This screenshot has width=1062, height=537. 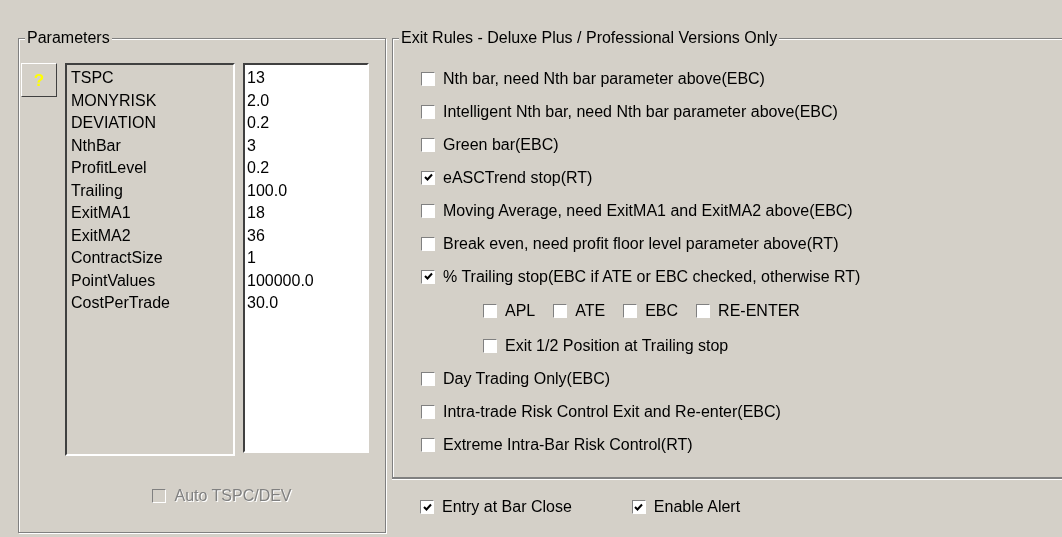 What do you see at coordinates (93, 78) in the screenshot?
I see `parameter-name: TSPC` at bounding box center [93, 78].